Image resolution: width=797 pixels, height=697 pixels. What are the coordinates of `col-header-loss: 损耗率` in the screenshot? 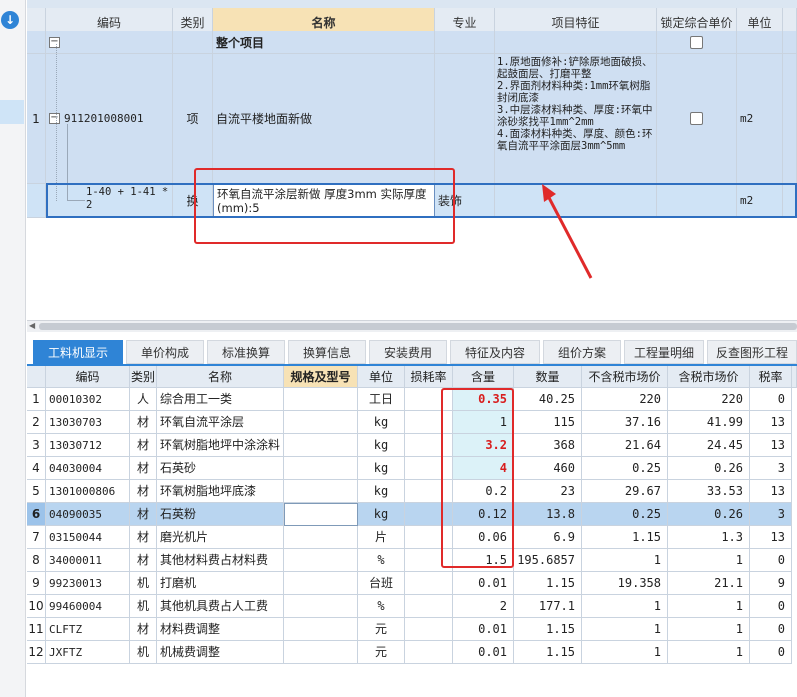 It's located at (429, 377).